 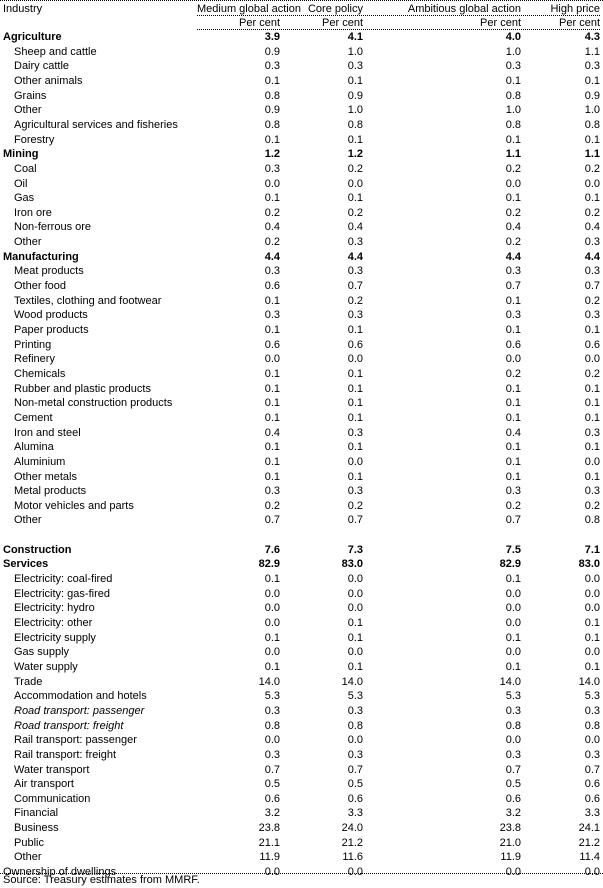 What do you see at coordinates (80, 696) in the screenshot?
I see `row-label: Accommodation and hotels` at bounding box center [80, 696].